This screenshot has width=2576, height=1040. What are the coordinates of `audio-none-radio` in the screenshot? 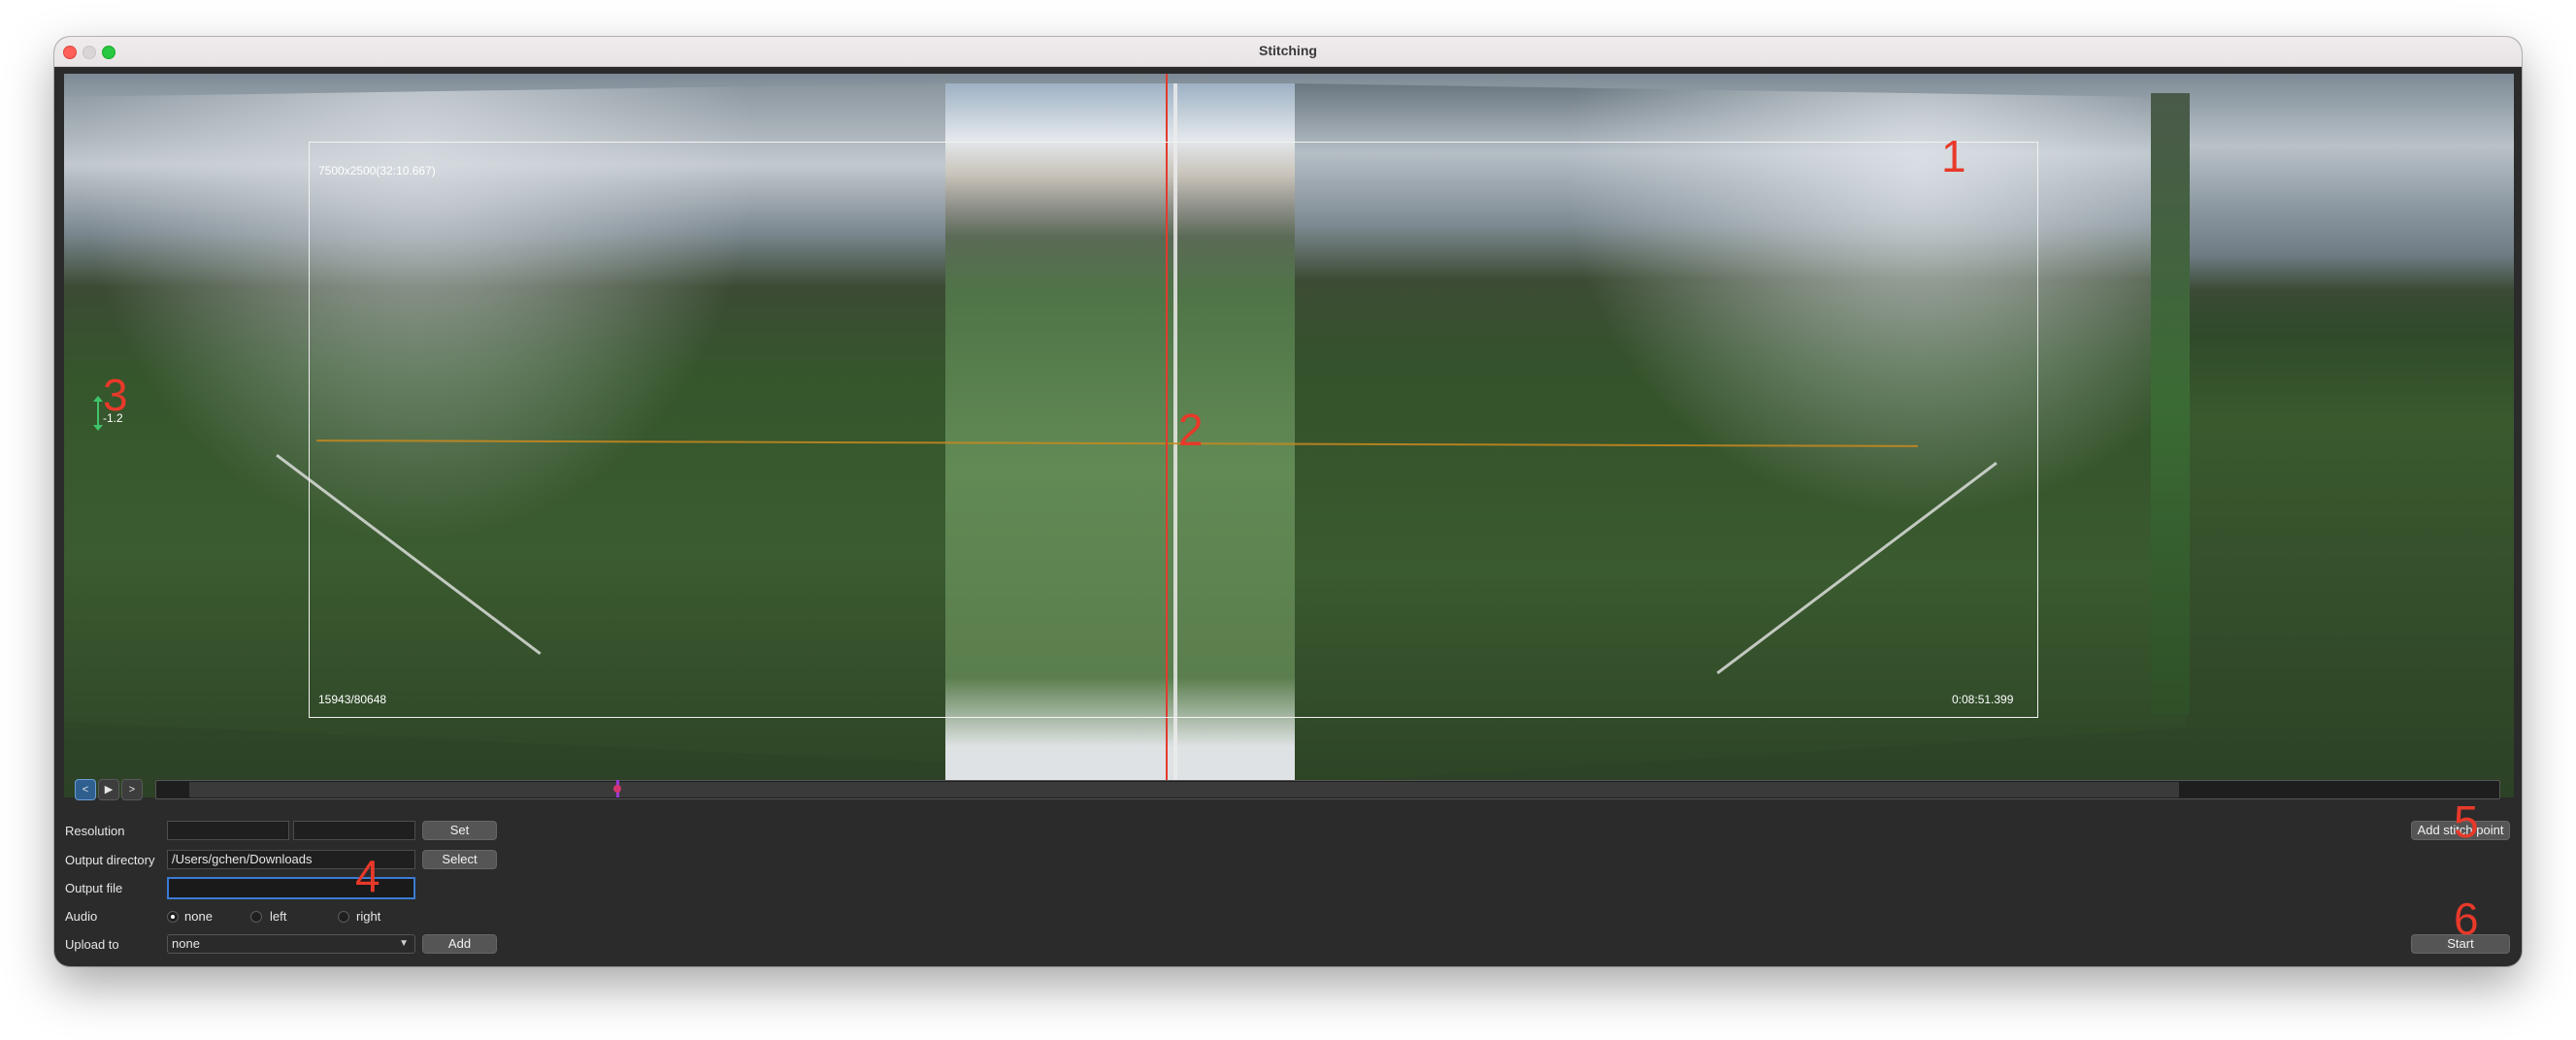 It's located at (173, 917).